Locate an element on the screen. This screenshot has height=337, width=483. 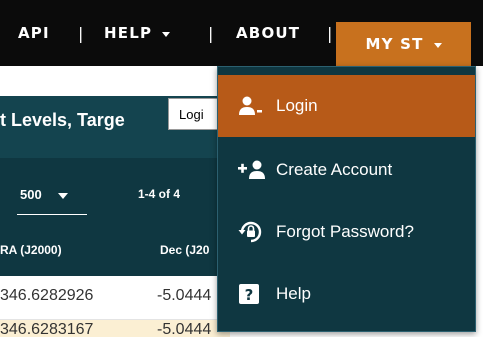
nav-my-st-menu: MY ST is located at coordinates (403, 44).